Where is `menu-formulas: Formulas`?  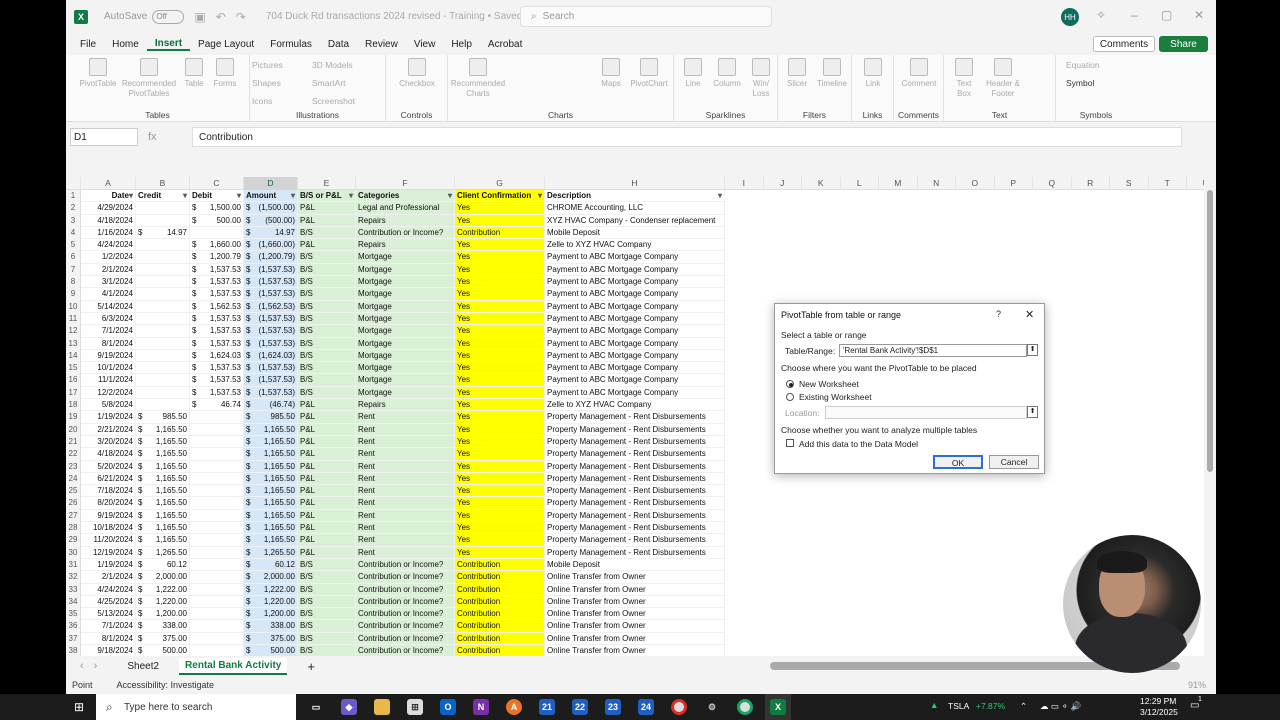 menu-formulas: Formulas is located at coordinates (291, 44).